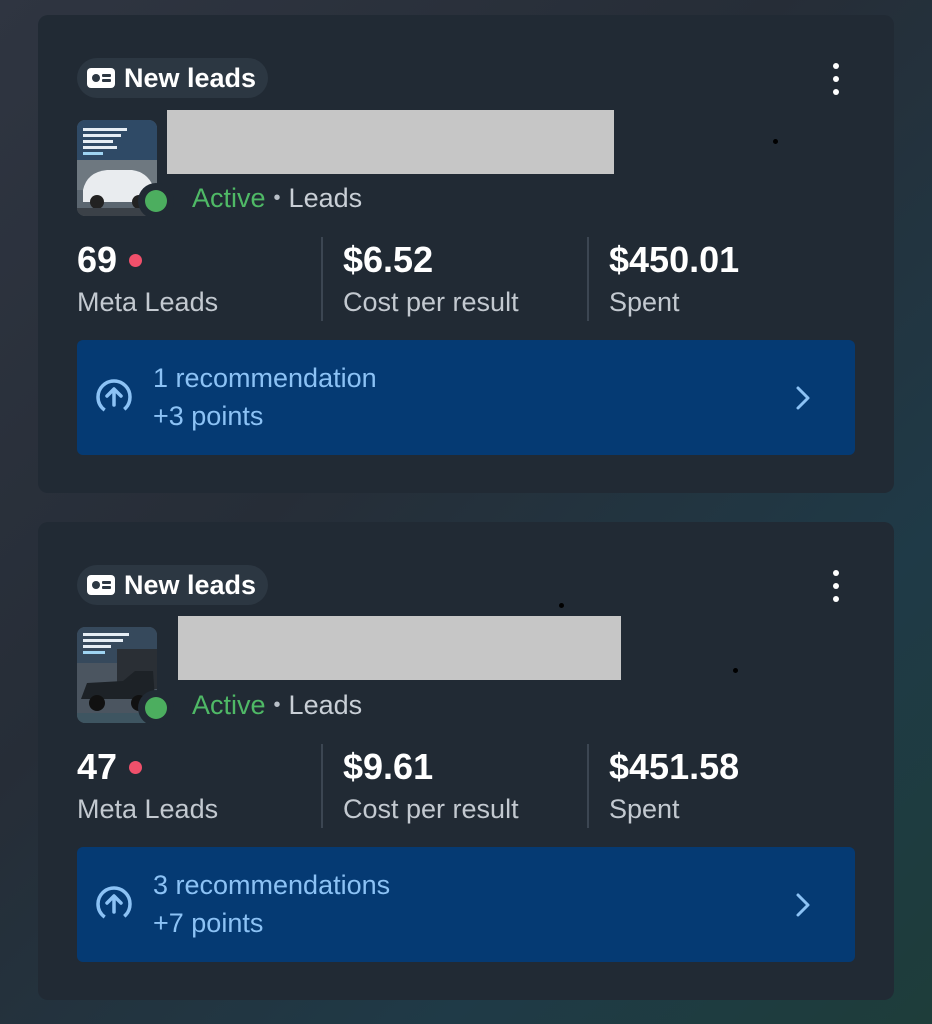 The height and width of the screenshot is (1024, 932). Describe the element at coordinates (265, 378) in the screenshot. I see `recommendation-count: 1 recommendation` at that location.